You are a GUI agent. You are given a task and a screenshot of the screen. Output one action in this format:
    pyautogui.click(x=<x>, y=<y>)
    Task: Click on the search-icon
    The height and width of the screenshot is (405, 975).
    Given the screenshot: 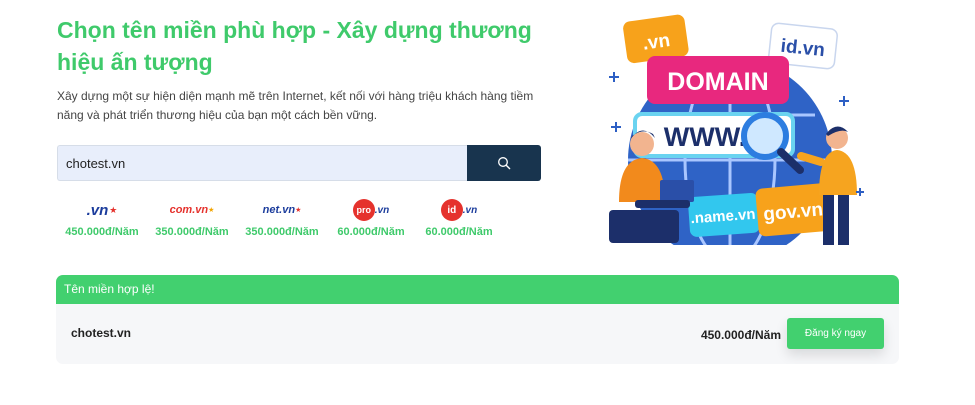 What is the action you would take?
    pyautogui.click(x=504, y=163)
    